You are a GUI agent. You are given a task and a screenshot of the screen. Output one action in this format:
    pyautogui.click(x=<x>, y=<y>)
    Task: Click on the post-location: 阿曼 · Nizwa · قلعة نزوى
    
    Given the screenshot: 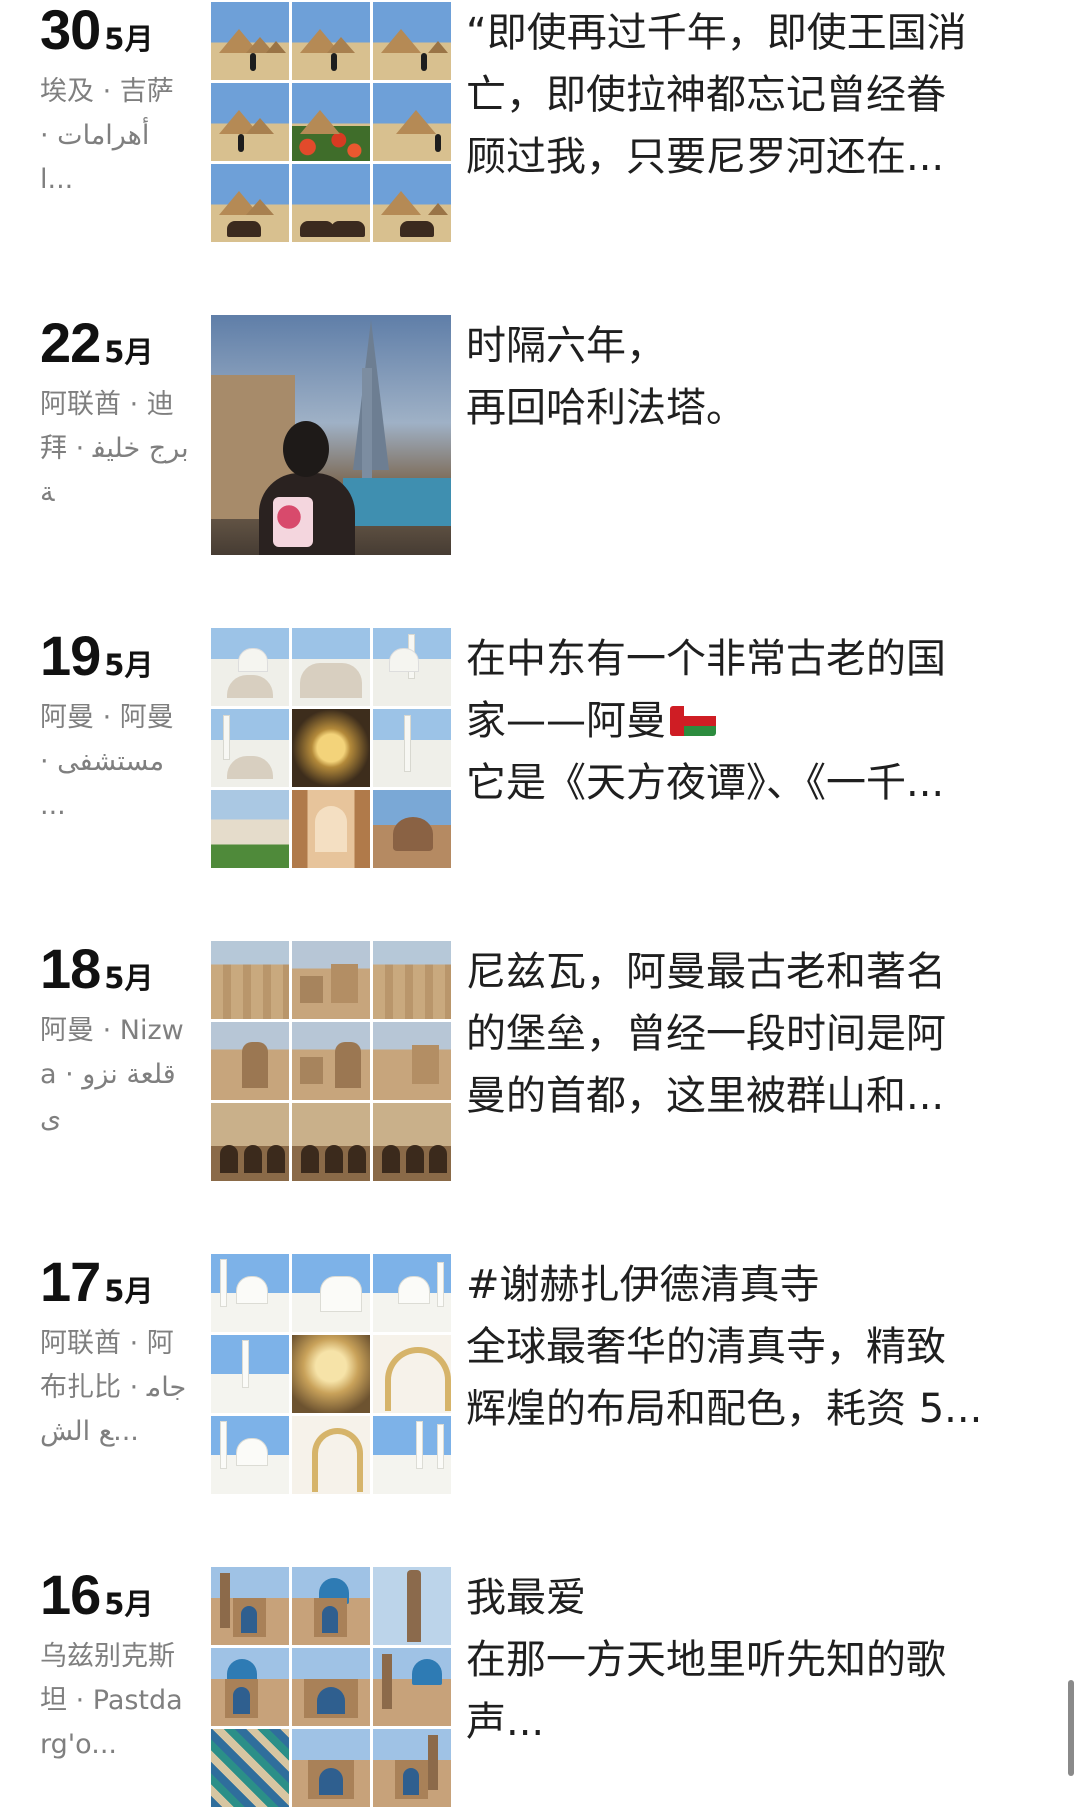 What is the action you would take?
    pyautogui.click(x=115, y=1075)
    